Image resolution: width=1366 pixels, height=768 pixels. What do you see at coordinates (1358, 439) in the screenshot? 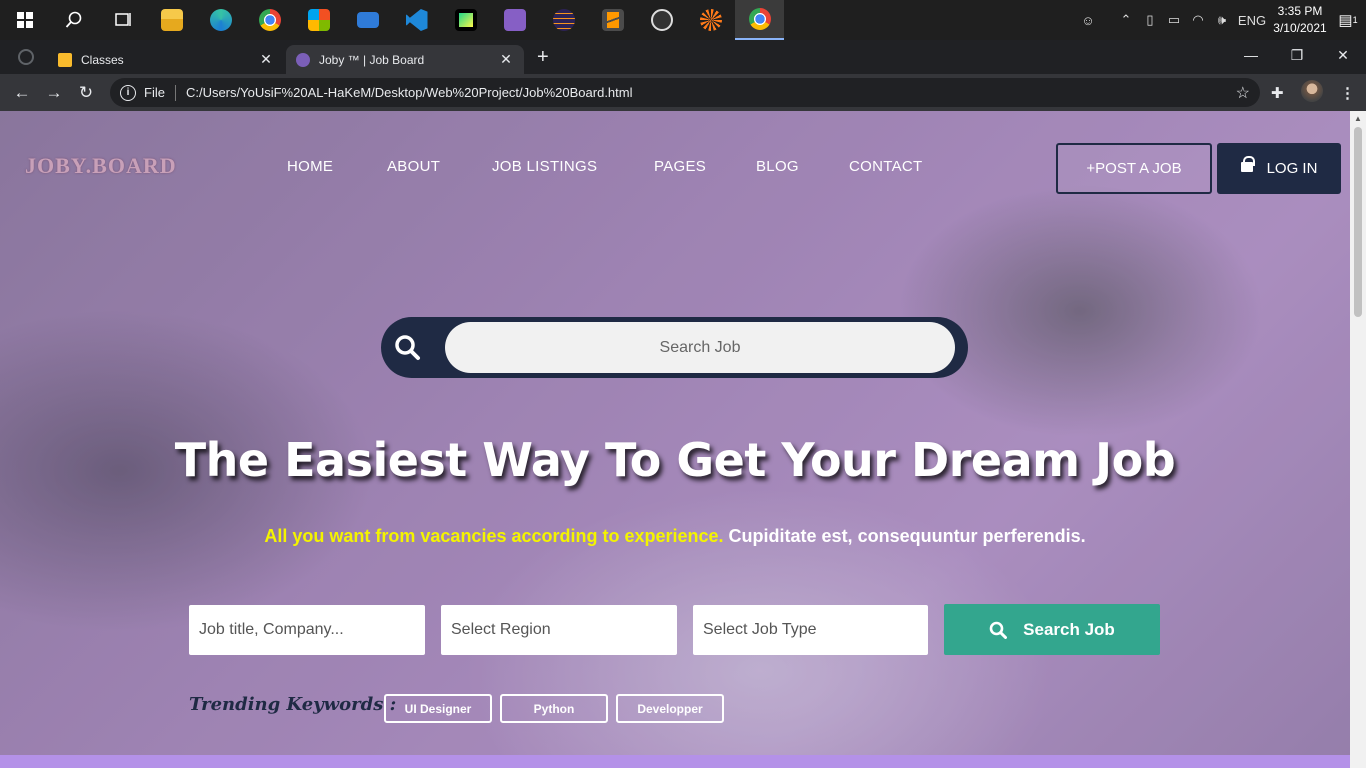
I see `page-scrollbar: ▲` at bounding box center [1358, 439].